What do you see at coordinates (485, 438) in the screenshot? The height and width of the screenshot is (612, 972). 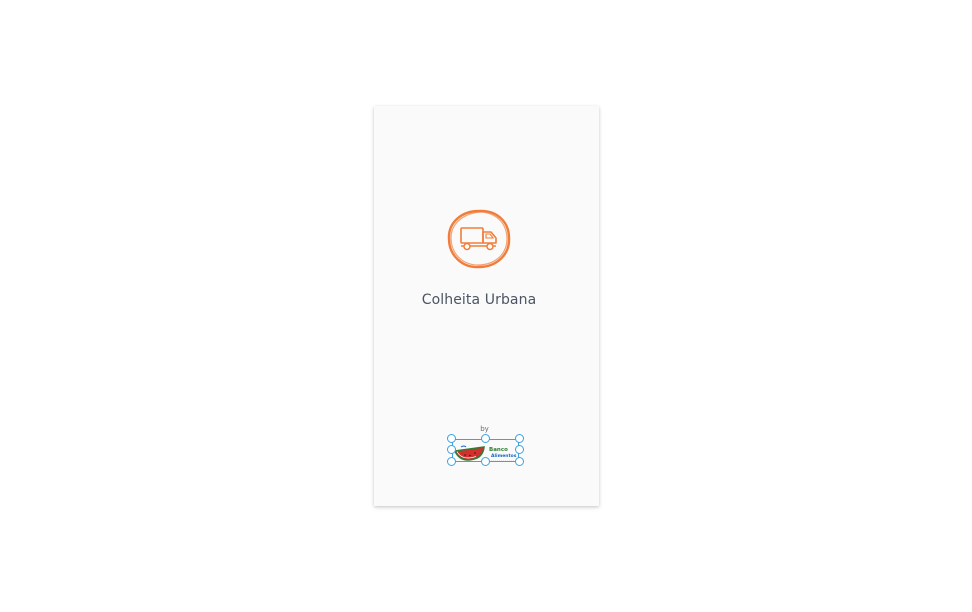 I see `resize-handle-top-middle` at bounding box center [485, 438].